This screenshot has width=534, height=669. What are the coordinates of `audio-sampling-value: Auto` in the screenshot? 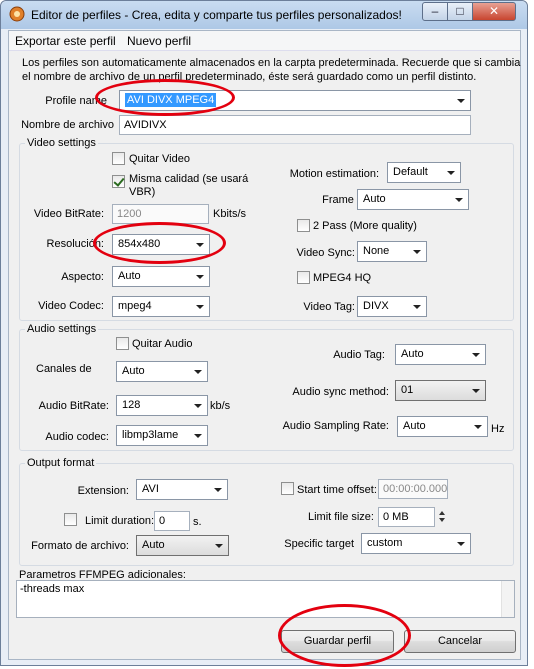 It's located at (414, 426).